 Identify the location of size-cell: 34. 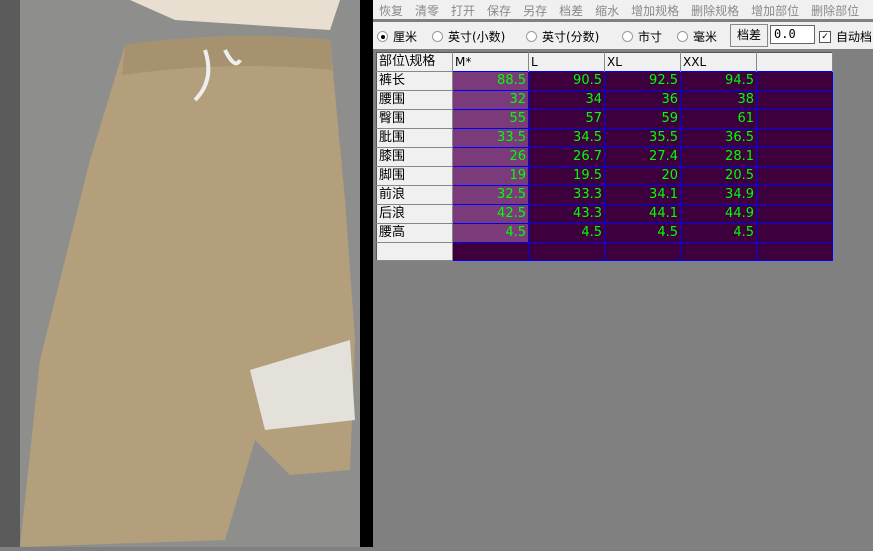
(566, 100).